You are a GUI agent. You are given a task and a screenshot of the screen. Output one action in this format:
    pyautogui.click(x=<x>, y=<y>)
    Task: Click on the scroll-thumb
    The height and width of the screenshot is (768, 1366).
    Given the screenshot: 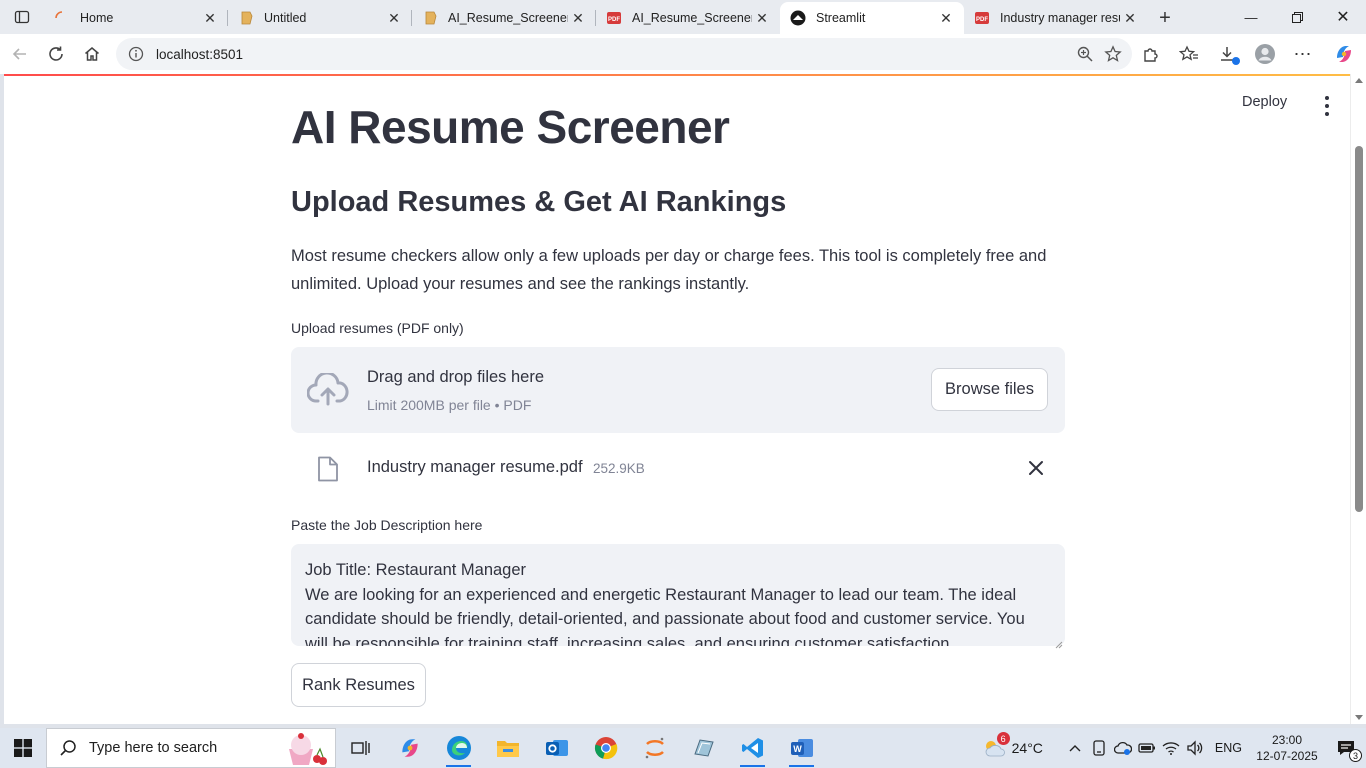 What is the action you would take?
    pyautogui.click(x=1359, y=329)
    